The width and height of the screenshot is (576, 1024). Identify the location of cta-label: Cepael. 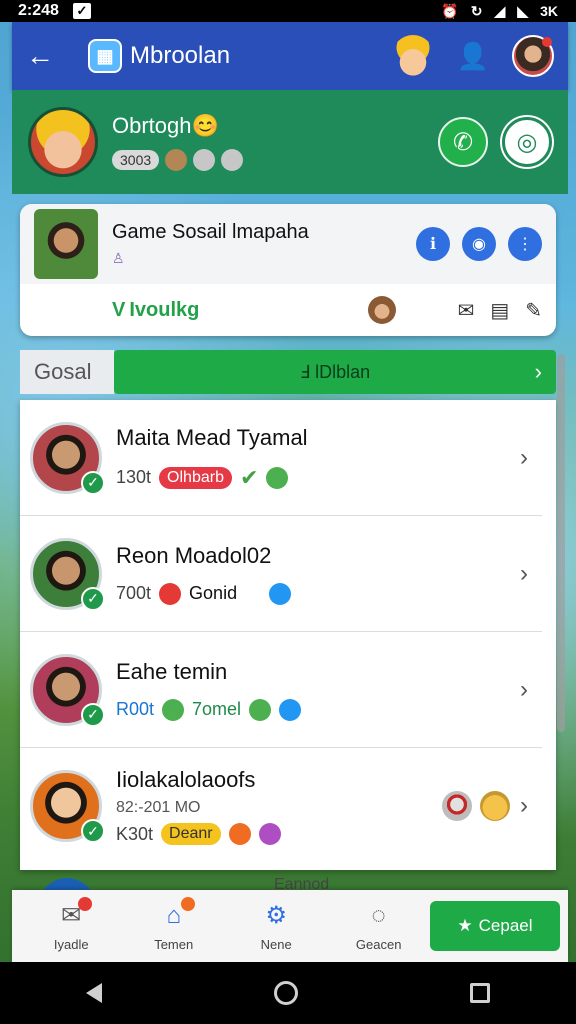
(505, 925).